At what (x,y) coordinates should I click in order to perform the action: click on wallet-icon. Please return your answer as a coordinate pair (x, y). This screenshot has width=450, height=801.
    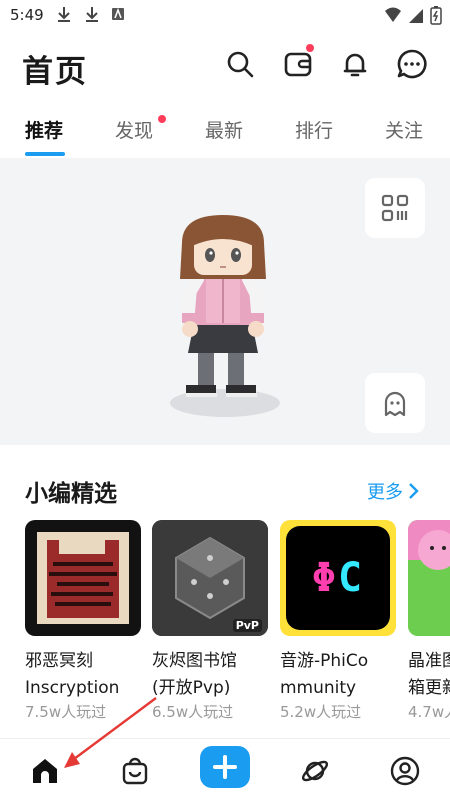
    Looking at the image, I should click on (298, 64).